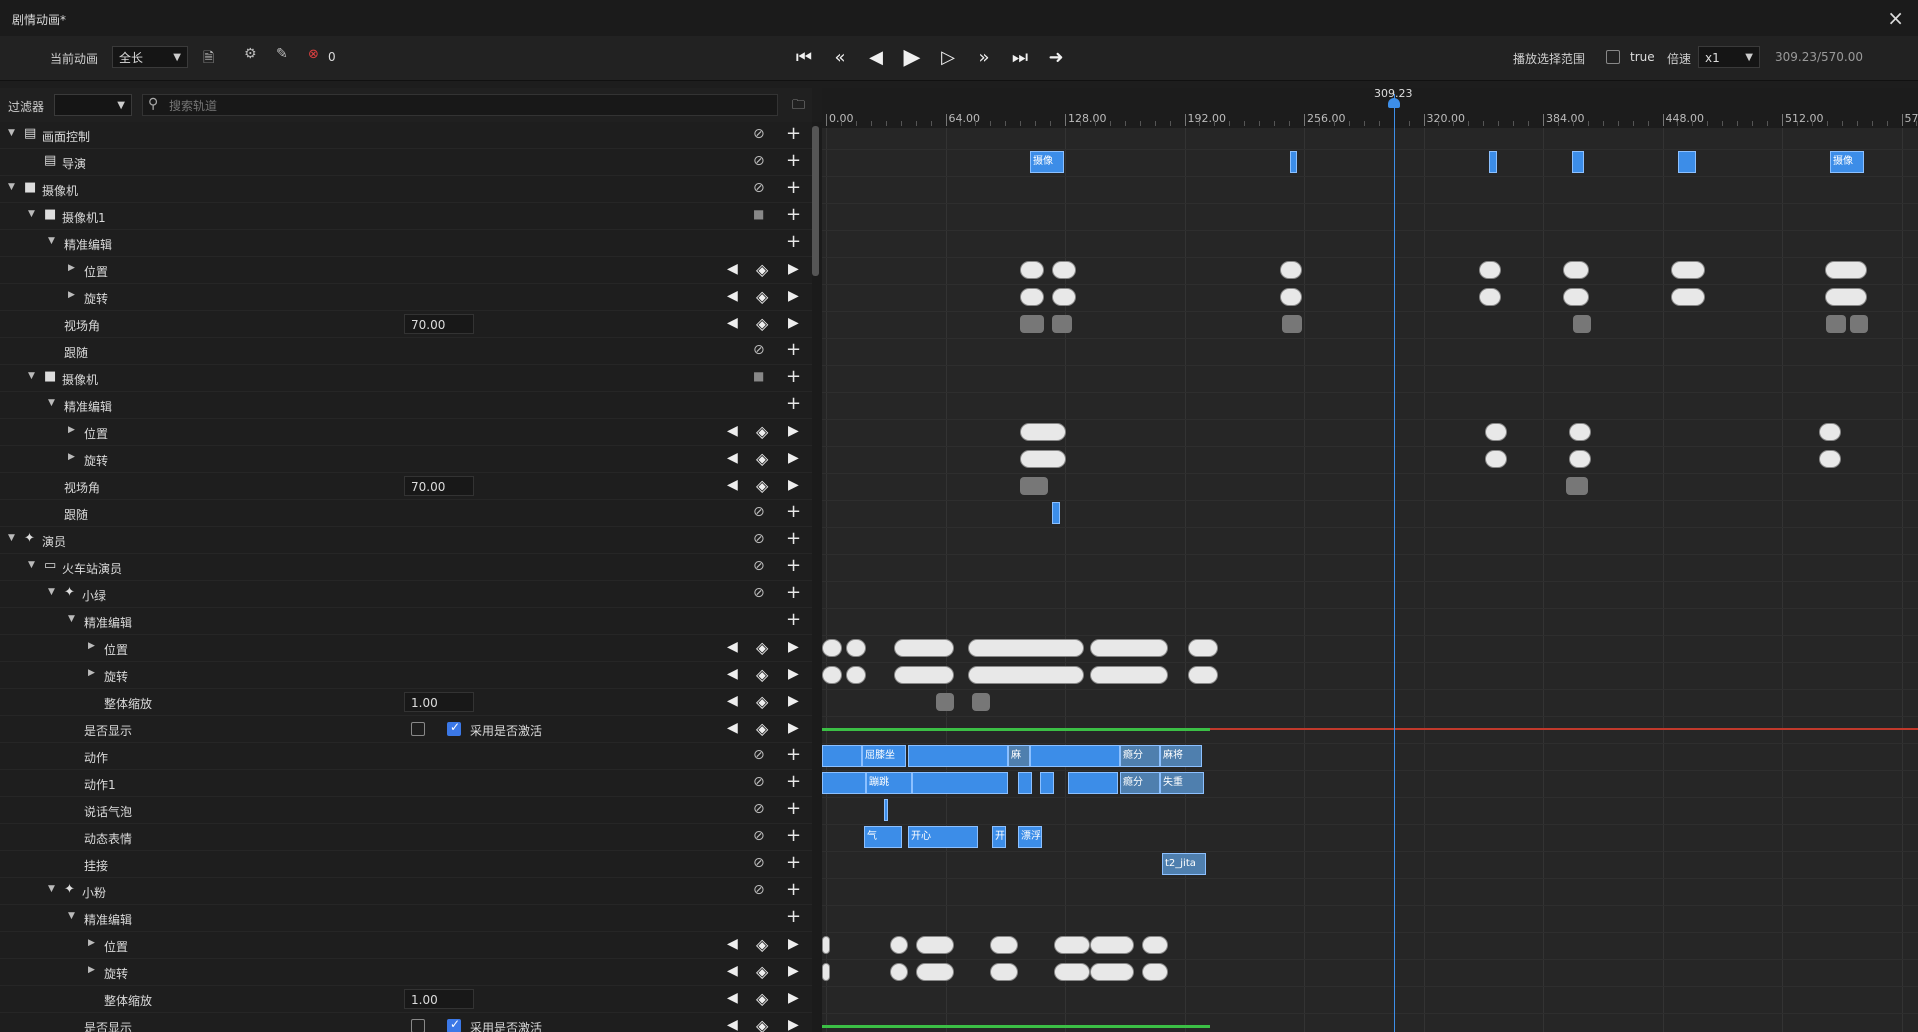  What do you see at coordinates (406, 162) in the screenshot?
I see `track-row: ▤ 导演 ⊘ +` at bounding box center [406, 162].